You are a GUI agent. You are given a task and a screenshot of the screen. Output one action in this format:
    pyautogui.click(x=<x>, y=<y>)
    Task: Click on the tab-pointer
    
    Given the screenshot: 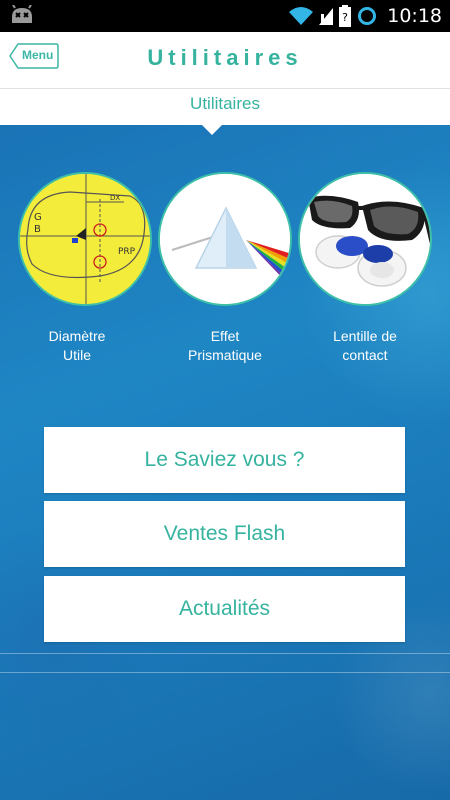 What is the action you would take?
    pyautogui.click(x=212, y=129)
    